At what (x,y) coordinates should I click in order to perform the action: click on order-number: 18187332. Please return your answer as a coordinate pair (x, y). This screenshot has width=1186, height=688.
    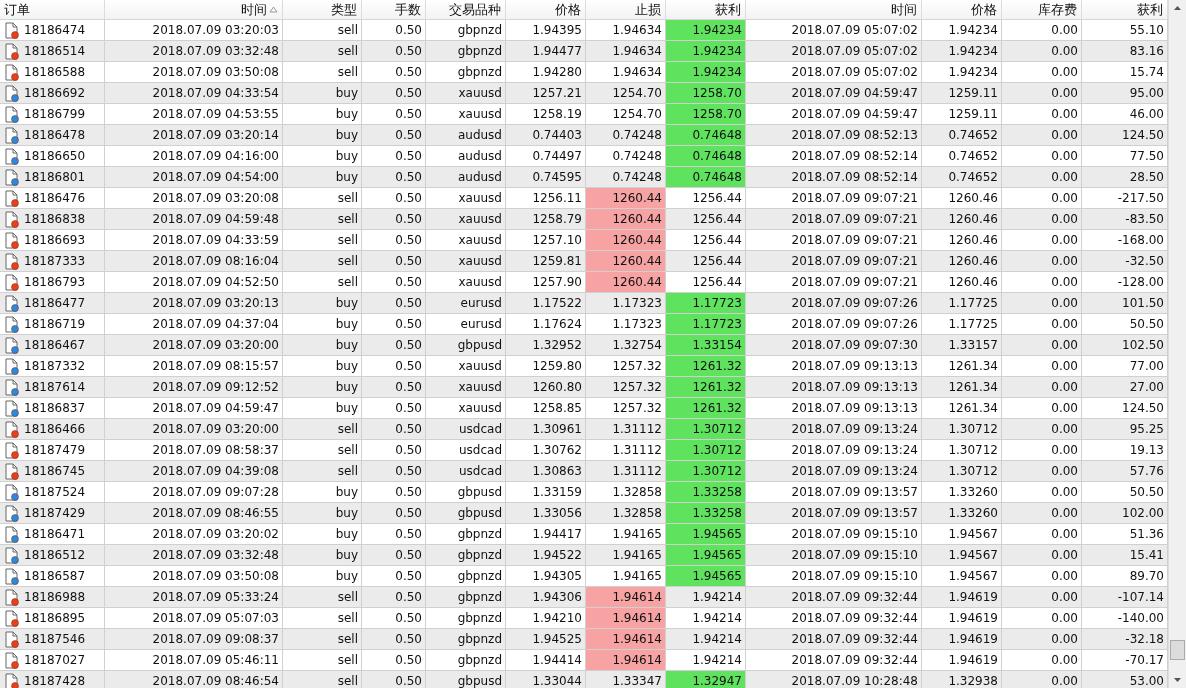
    Looking at the image, I should click on (55, 366).